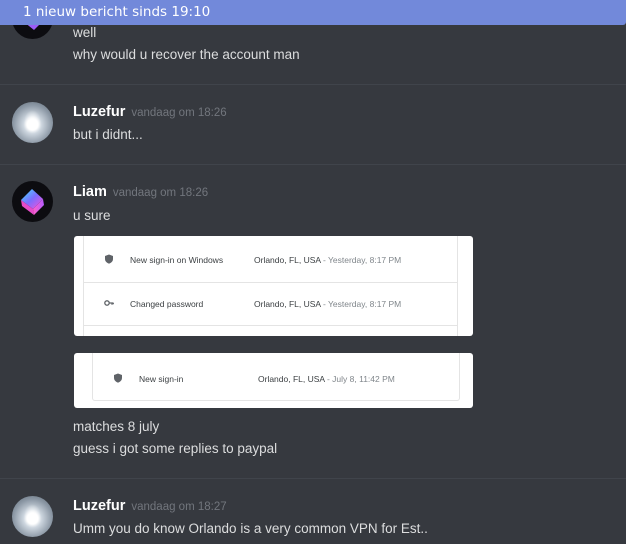 The height and width of the screenshot is (544, 626). I want to click on avatar-liam, so click(32, 201).